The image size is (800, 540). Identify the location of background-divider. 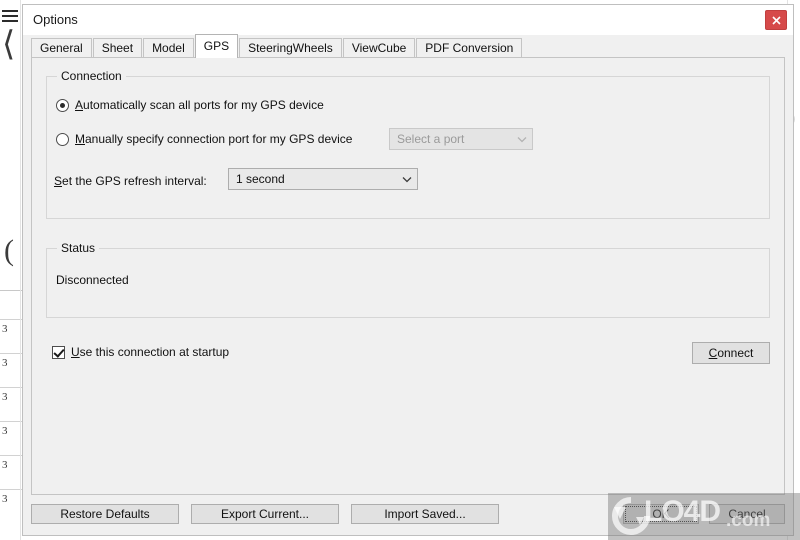
(20, 270).